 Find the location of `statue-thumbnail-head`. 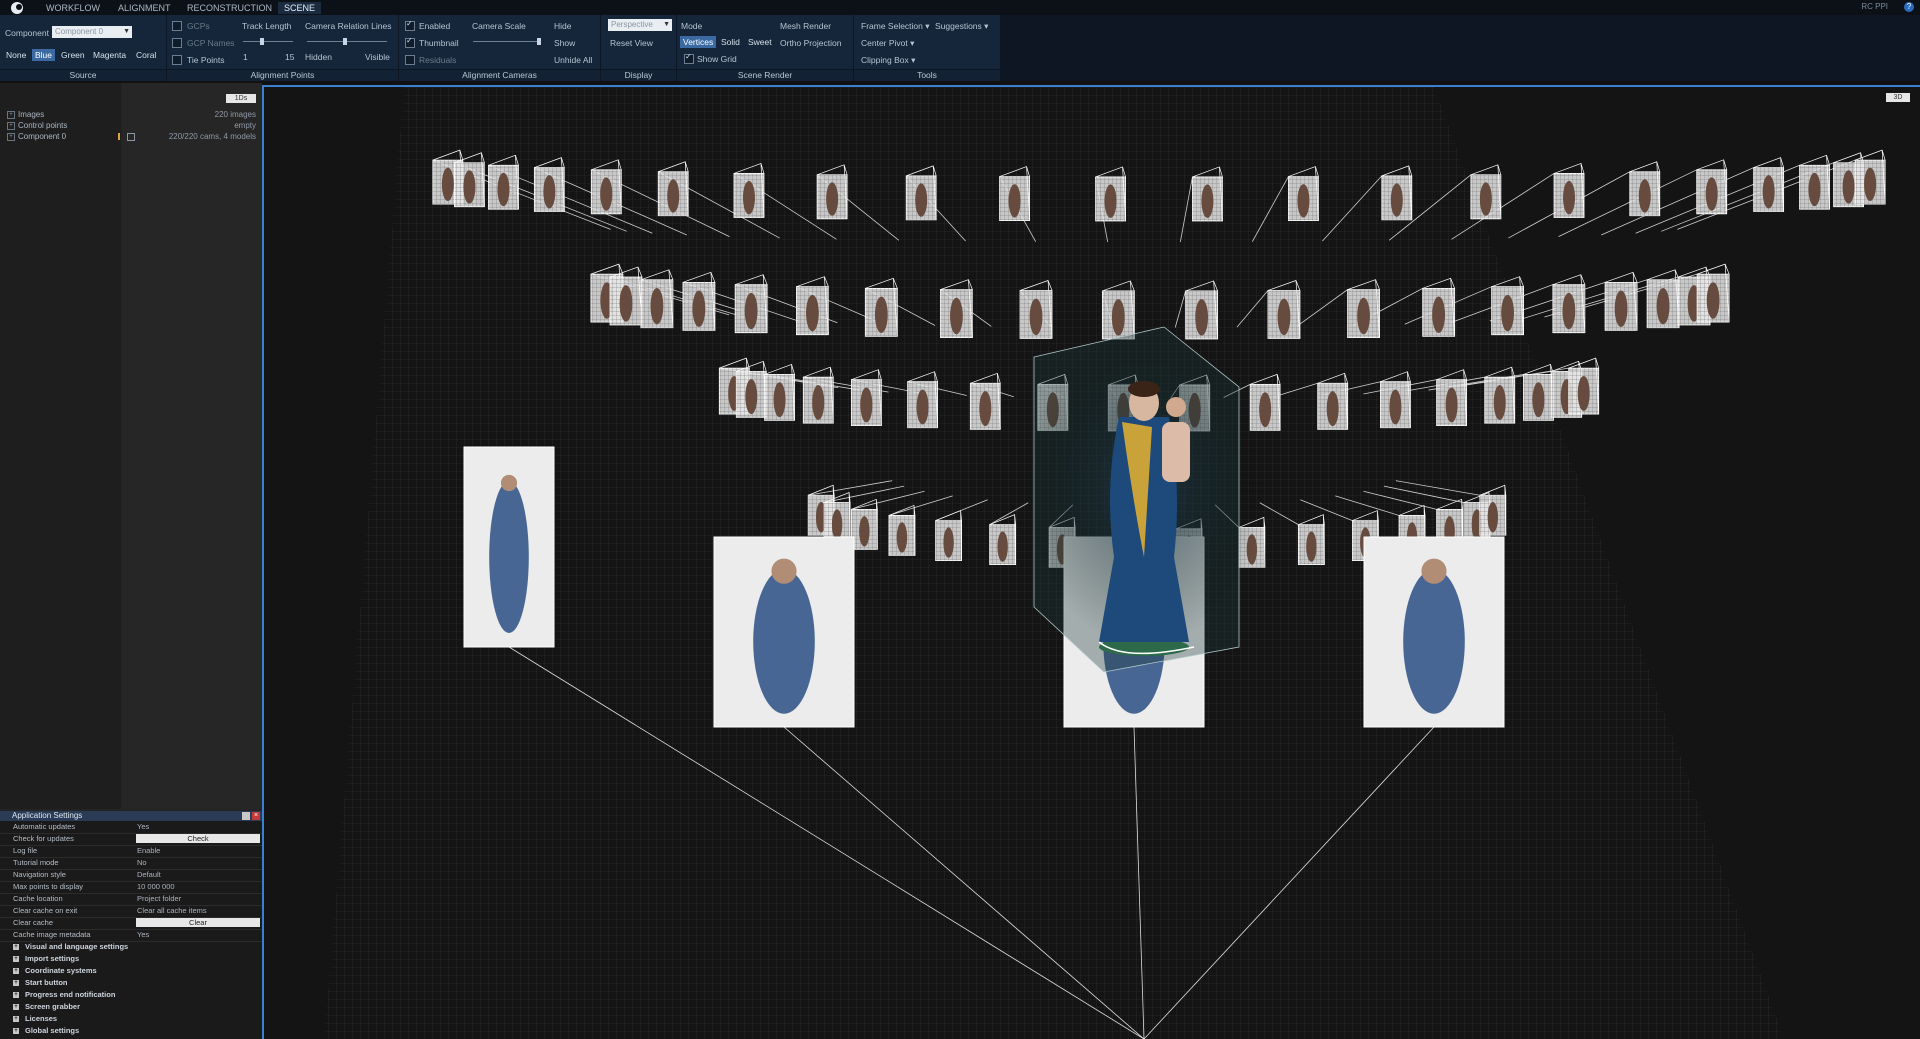

statue-thumbnail-head is located at coordinates (1434, 571).